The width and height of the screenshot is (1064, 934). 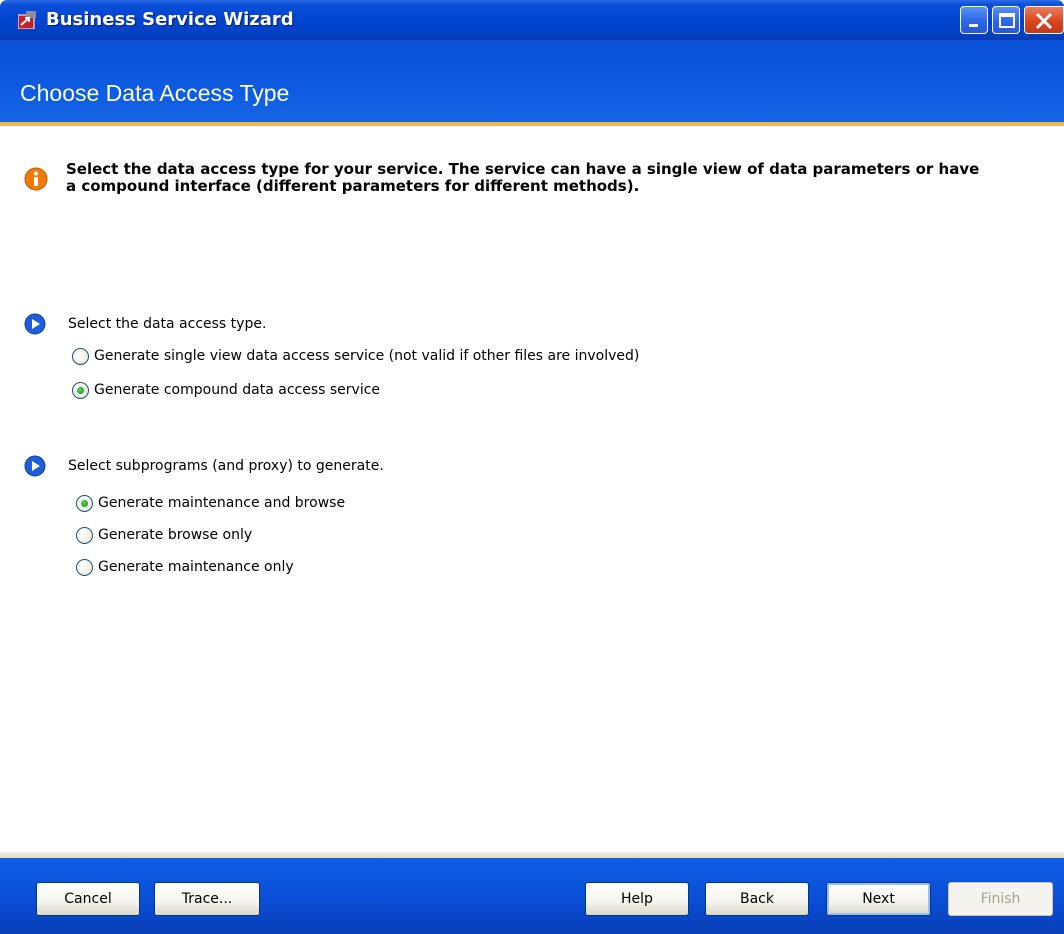 I want to click on radio-maintenance-and-browse: Generate maintenance and browse, so click(x=210, y=503).